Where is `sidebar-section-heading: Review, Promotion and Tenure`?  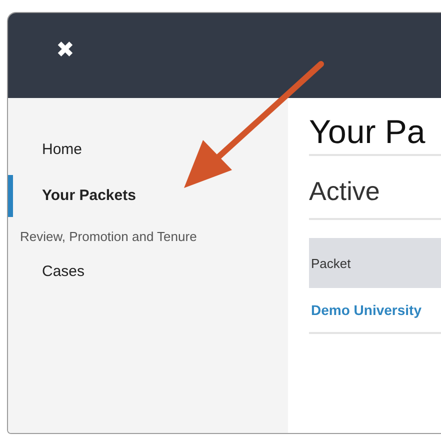 sidebar-section-heading: Review, Promotion and Tenure is located at coordinates (108, 236).